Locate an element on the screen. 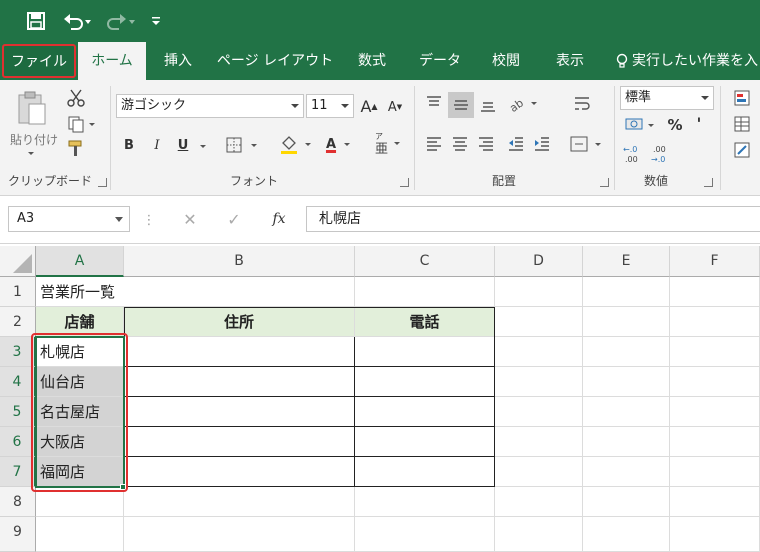 The image size is (760, 552). copy-icon is located at coordinates (82, 124).